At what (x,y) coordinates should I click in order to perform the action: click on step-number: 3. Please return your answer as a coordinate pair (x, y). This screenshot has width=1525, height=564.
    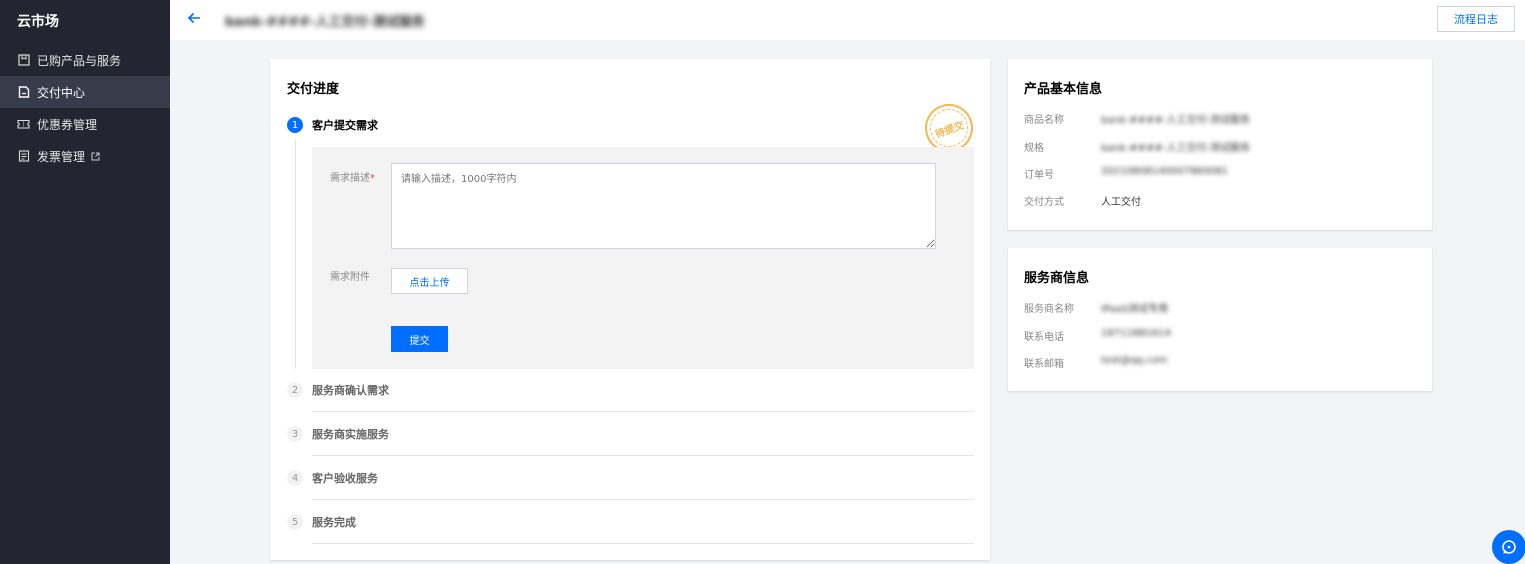
    Looking at the image, I should click on (295, 434).